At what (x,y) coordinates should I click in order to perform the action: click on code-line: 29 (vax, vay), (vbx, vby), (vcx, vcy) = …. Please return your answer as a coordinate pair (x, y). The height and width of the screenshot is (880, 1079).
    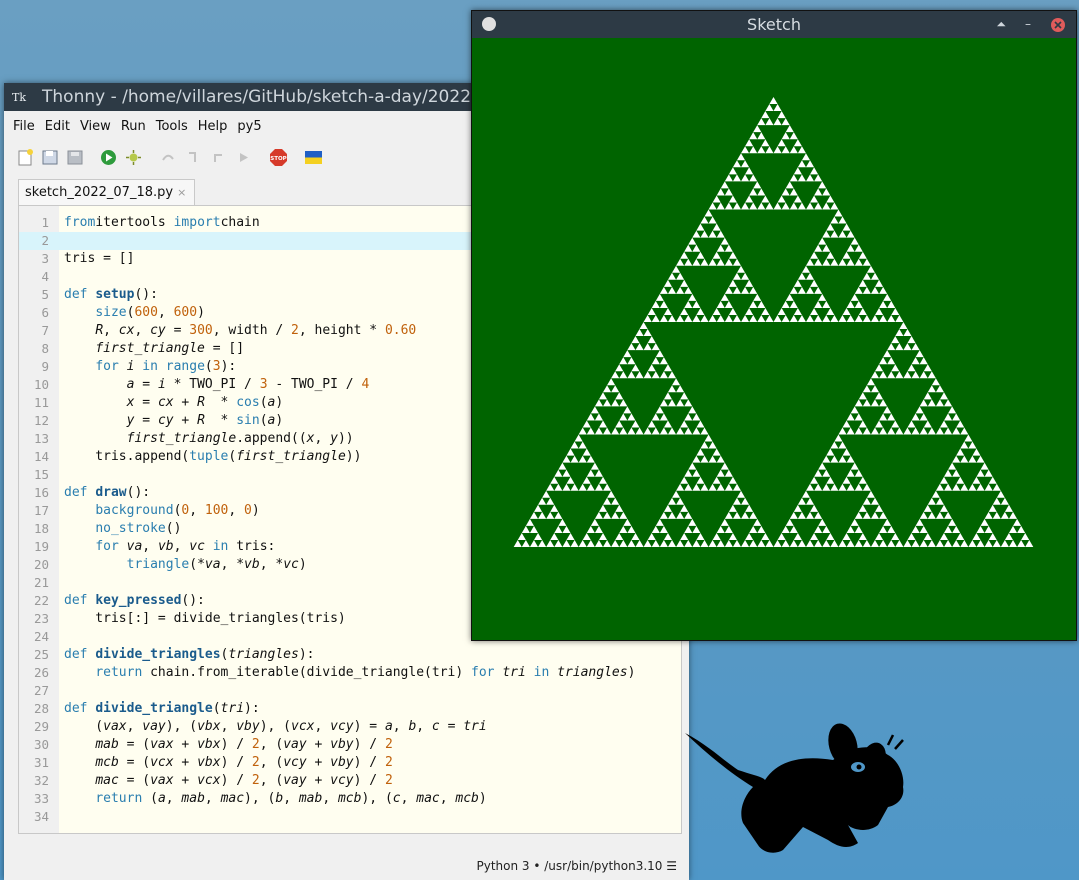
    Looking at the image, I should click on (350, 727).